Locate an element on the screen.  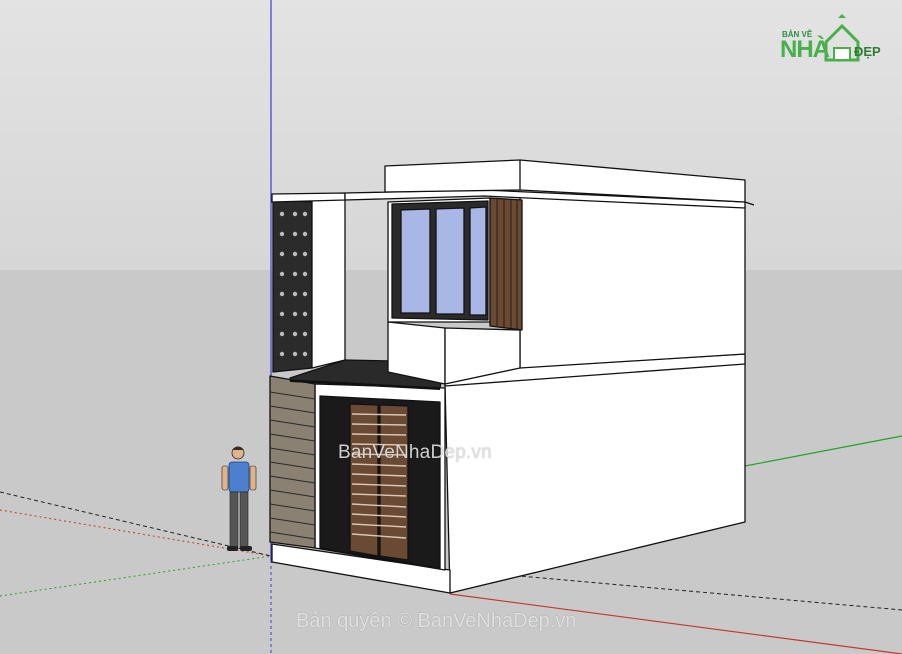
roof-tip is located at coordinates (749, 203).